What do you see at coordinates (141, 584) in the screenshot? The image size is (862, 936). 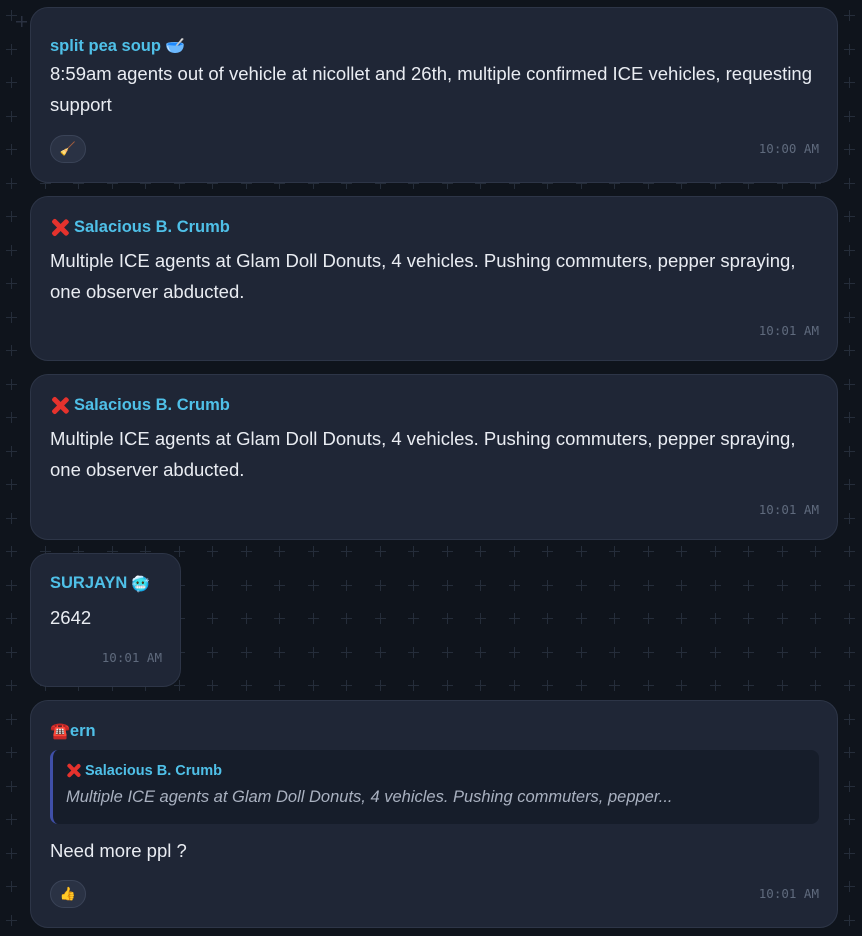 I see `cold-face-emoji-icon: 🥶` at bounding box center [141, 584].